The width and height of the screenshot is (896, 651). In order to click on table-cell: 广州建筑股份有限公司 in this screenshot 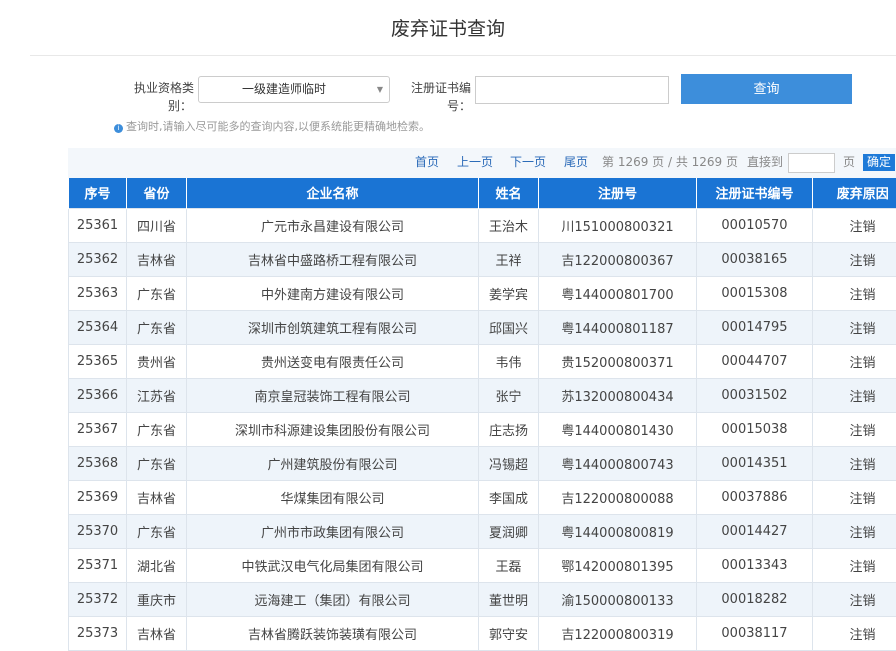, I will do `click(333, 463)`.